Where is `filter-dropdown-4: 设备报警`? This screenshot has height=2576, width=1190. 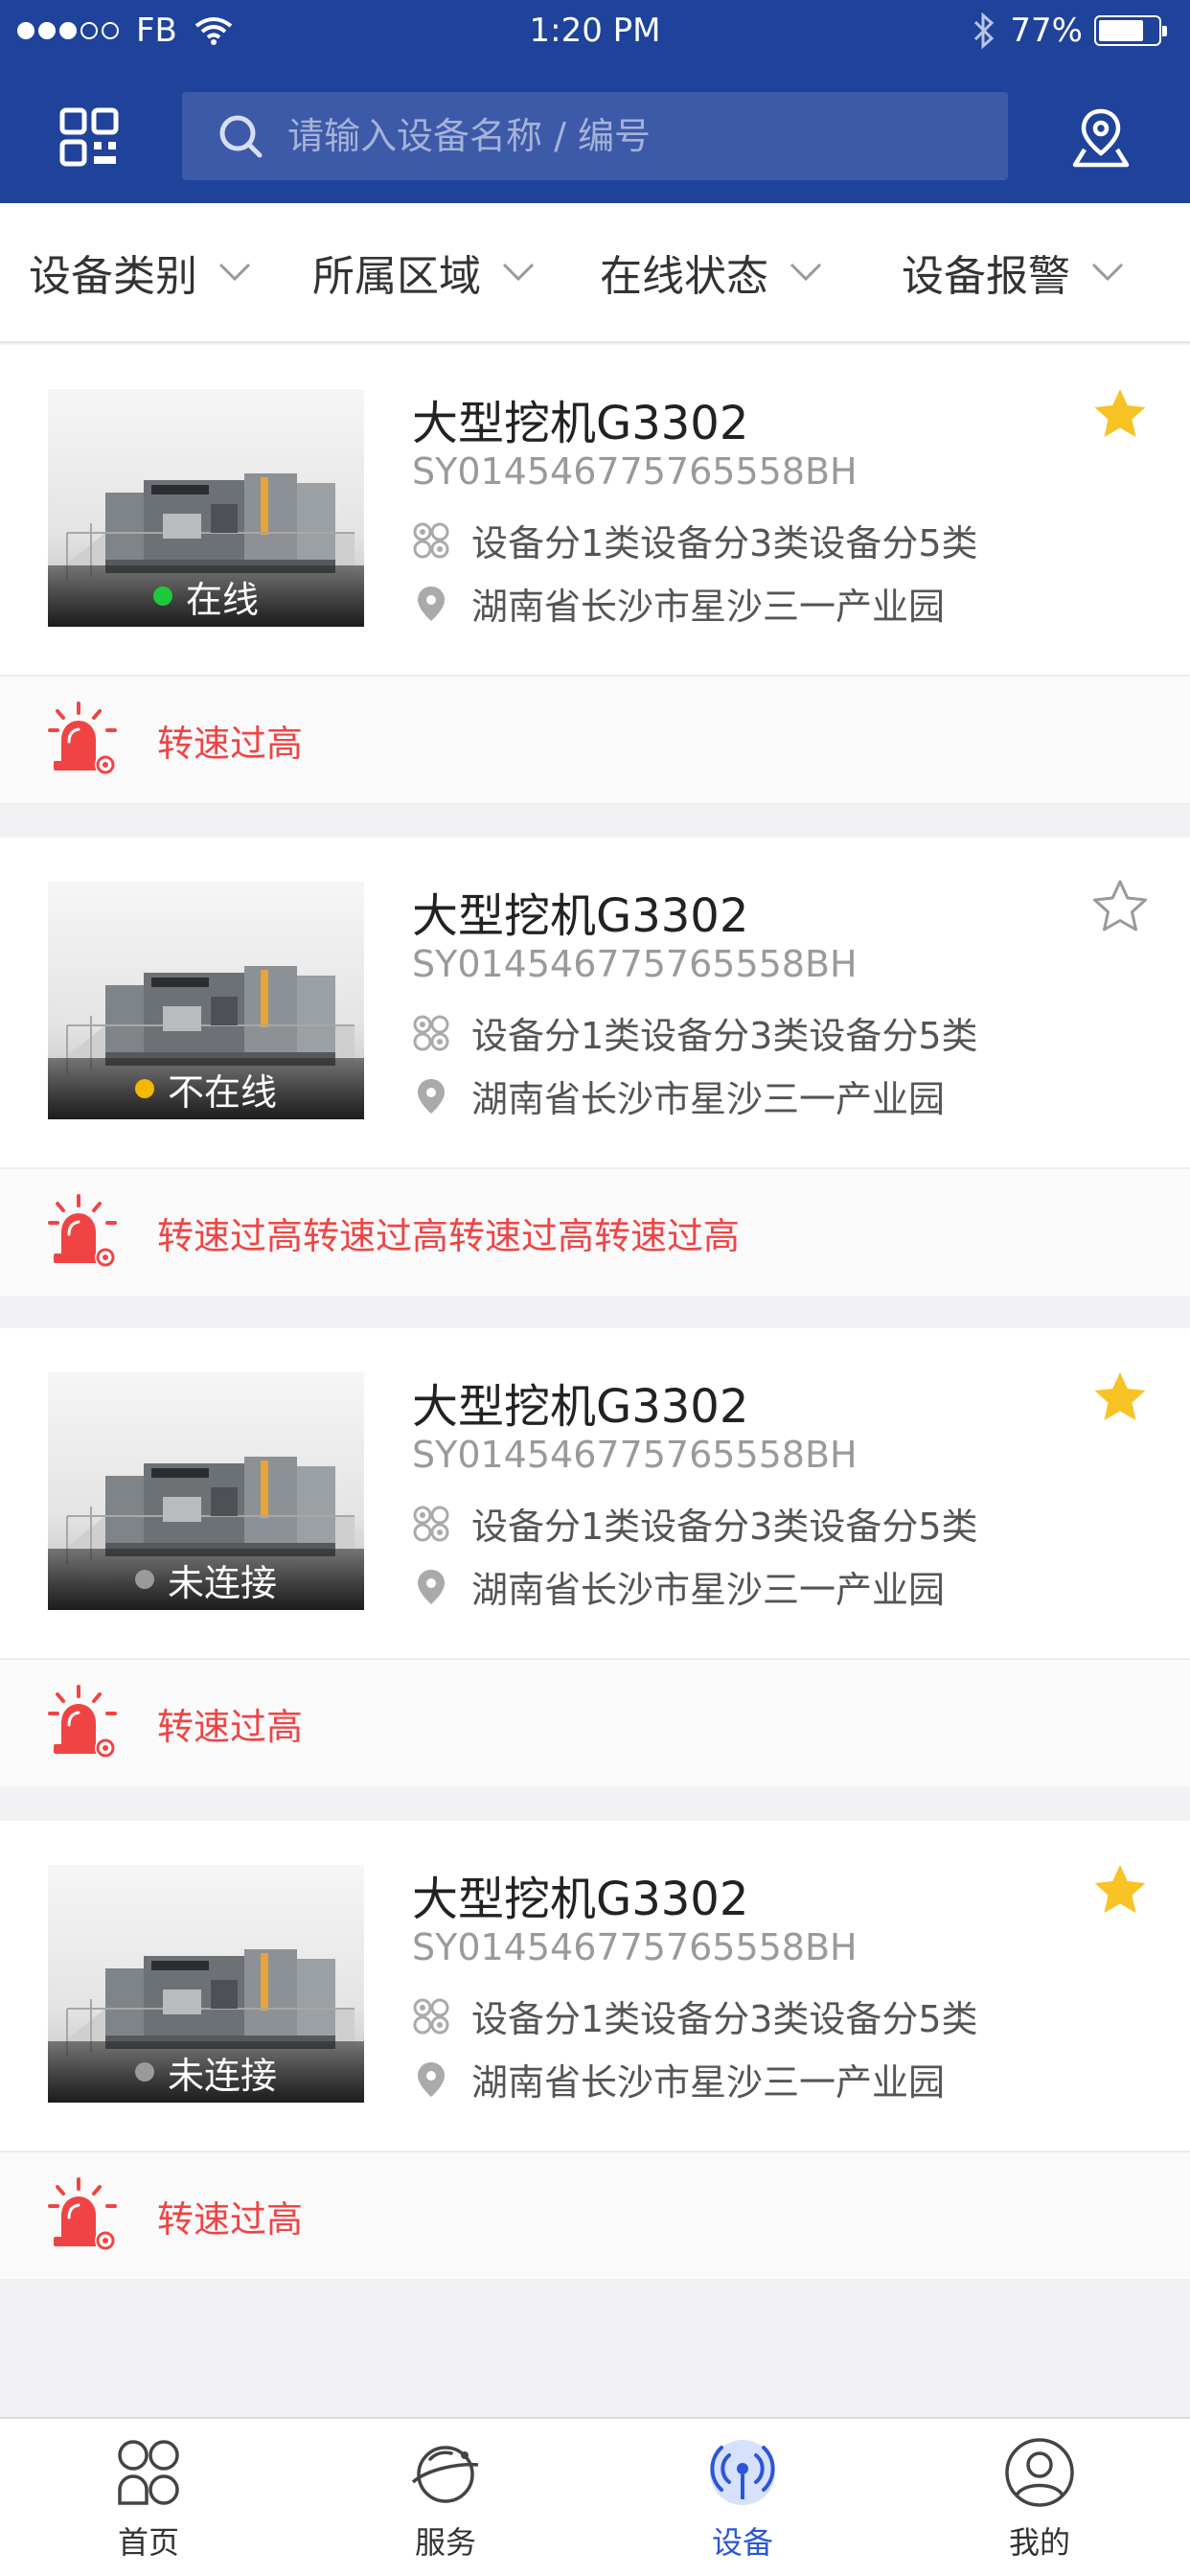 filter-dropdown-4: 设备报警 is located at coordinates (1013, 272).